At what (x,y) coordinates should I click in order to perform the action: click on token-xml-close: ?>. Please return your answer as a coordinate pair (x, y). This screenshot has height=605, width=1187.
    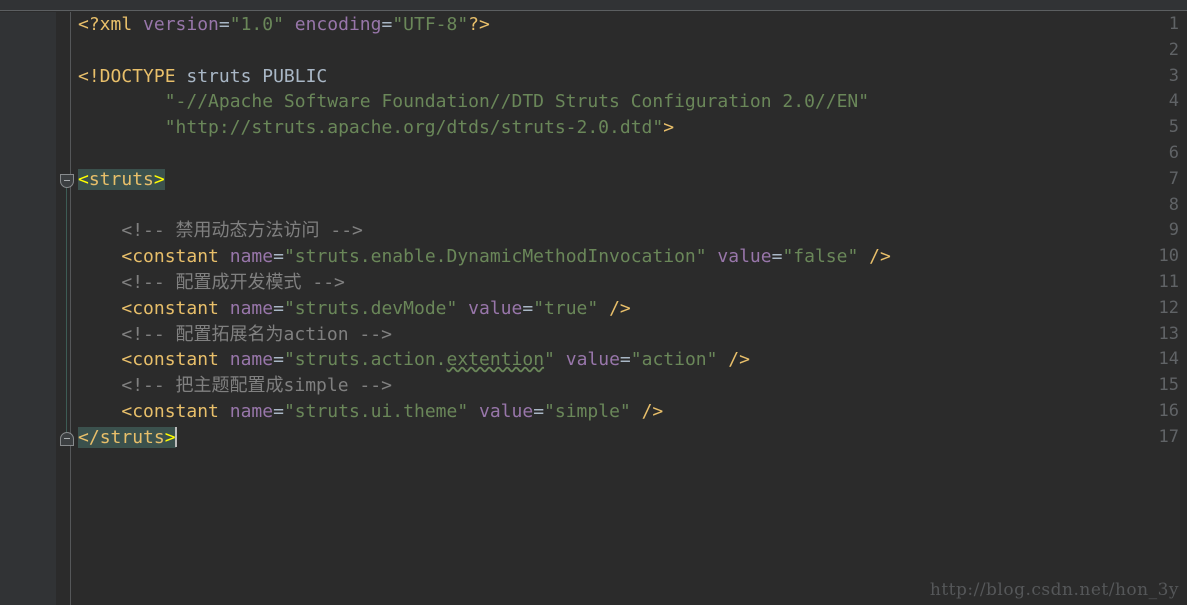
    Looking at the image, I should click on (479, 24).